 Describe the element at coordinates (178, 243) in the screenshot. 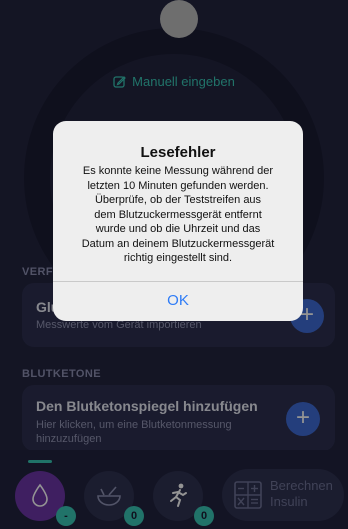

I see `alert-message-line: Datum an deinem Blutzuckermessgerät` at that location.